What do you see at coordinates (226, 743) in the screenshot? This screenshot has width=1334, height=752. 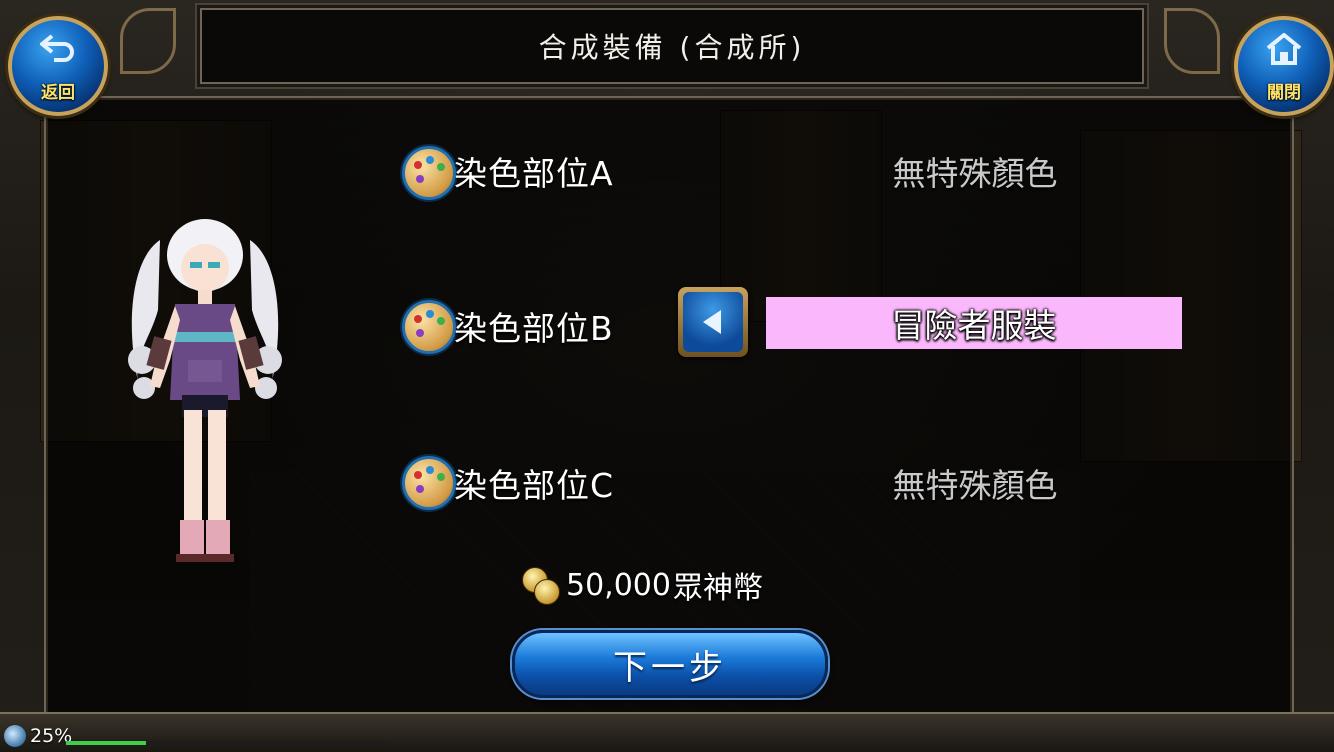 I see `loading-progress-bar` at bounding box center [226, 743].